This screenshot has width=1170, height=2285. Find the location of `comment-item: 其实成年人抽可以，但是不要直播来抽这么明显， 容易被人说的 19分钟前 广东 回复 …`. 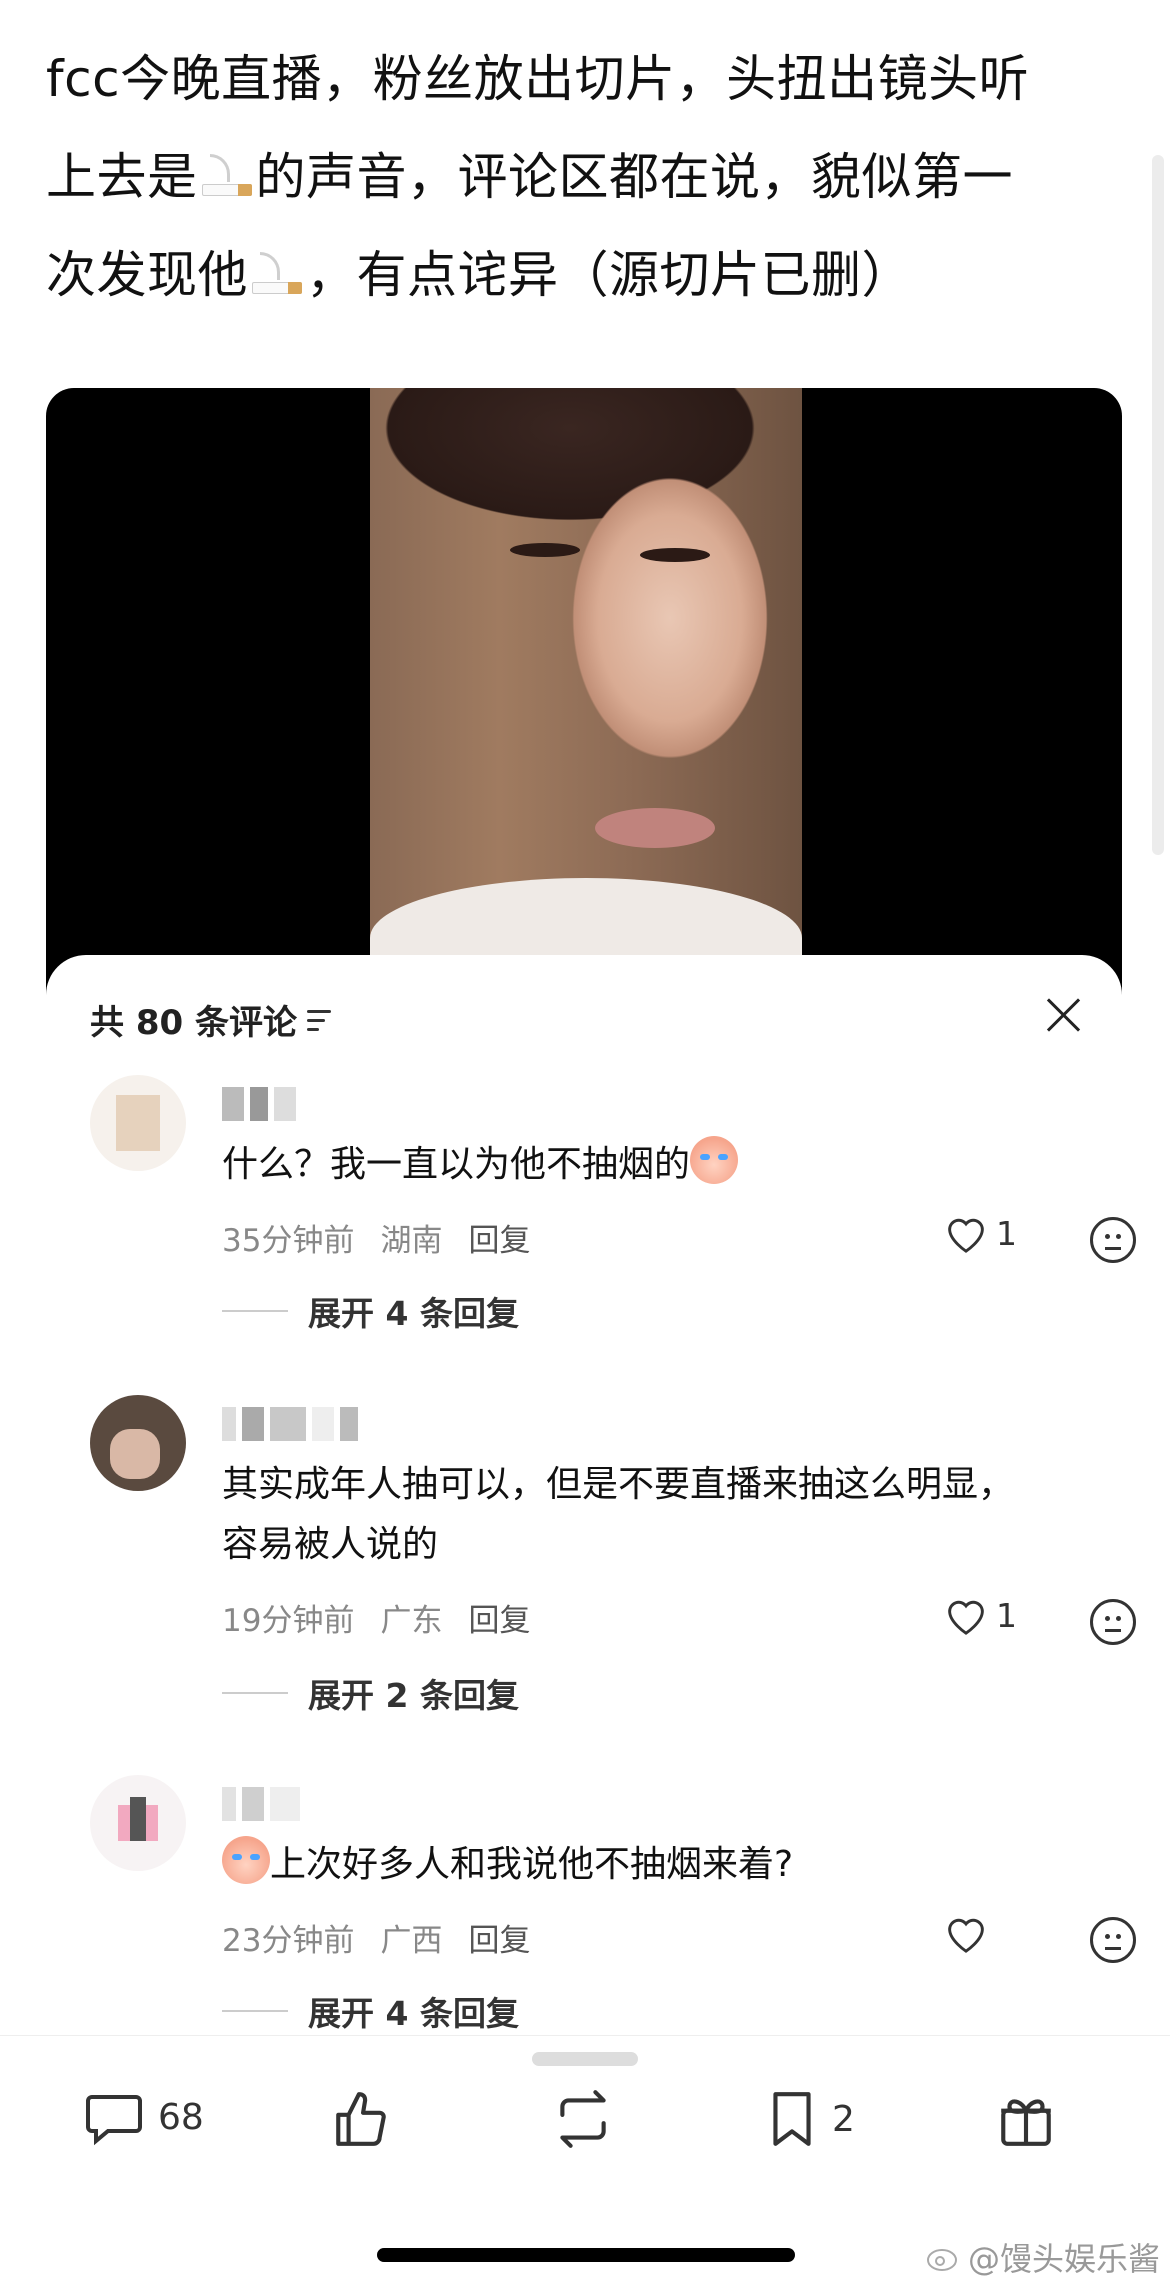

comment-item: 其实成年人抽可以，但是不要直播来抽这么明显， 容易被人说的 19分钟前 广东 回复 … is located at coordinates (613, 1555).